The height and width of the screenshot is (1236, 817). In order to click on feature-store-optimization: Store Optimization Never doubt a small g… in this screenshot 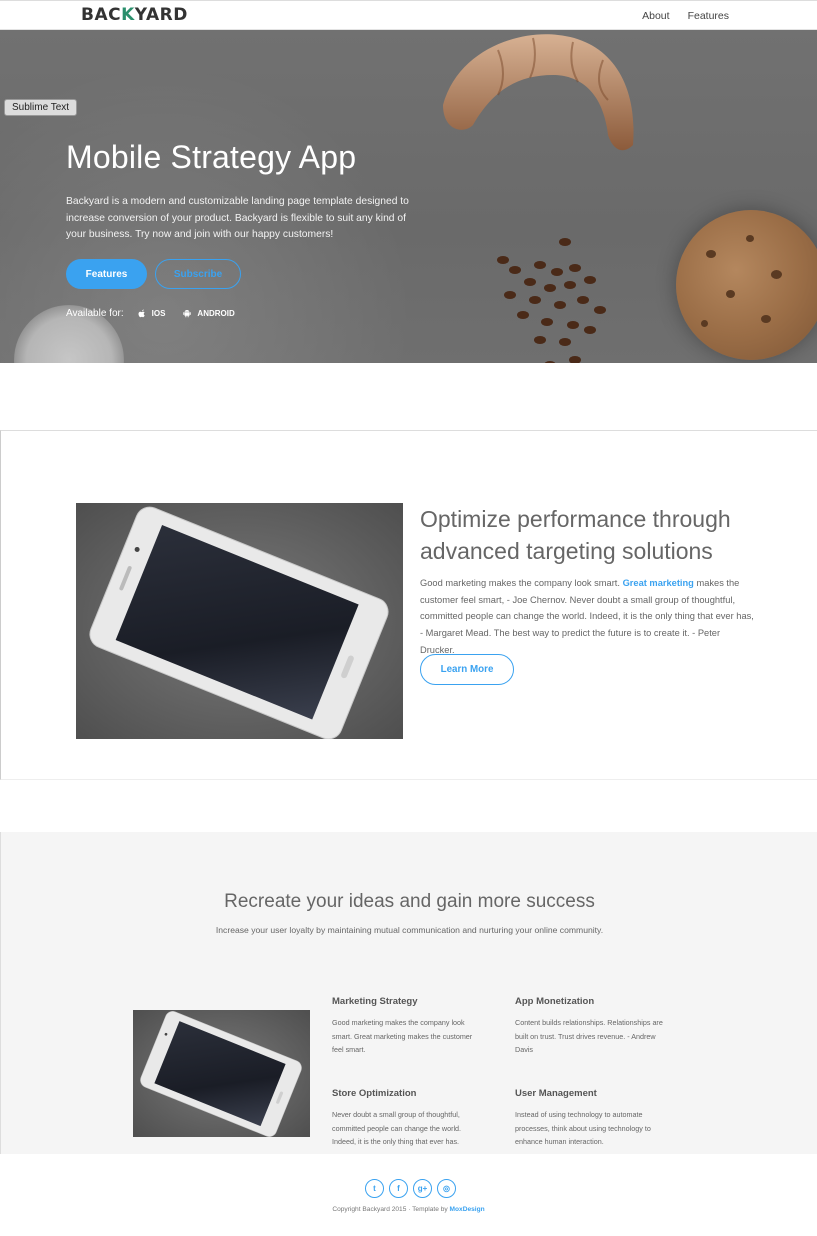, I will do `click(407, 1118)`.